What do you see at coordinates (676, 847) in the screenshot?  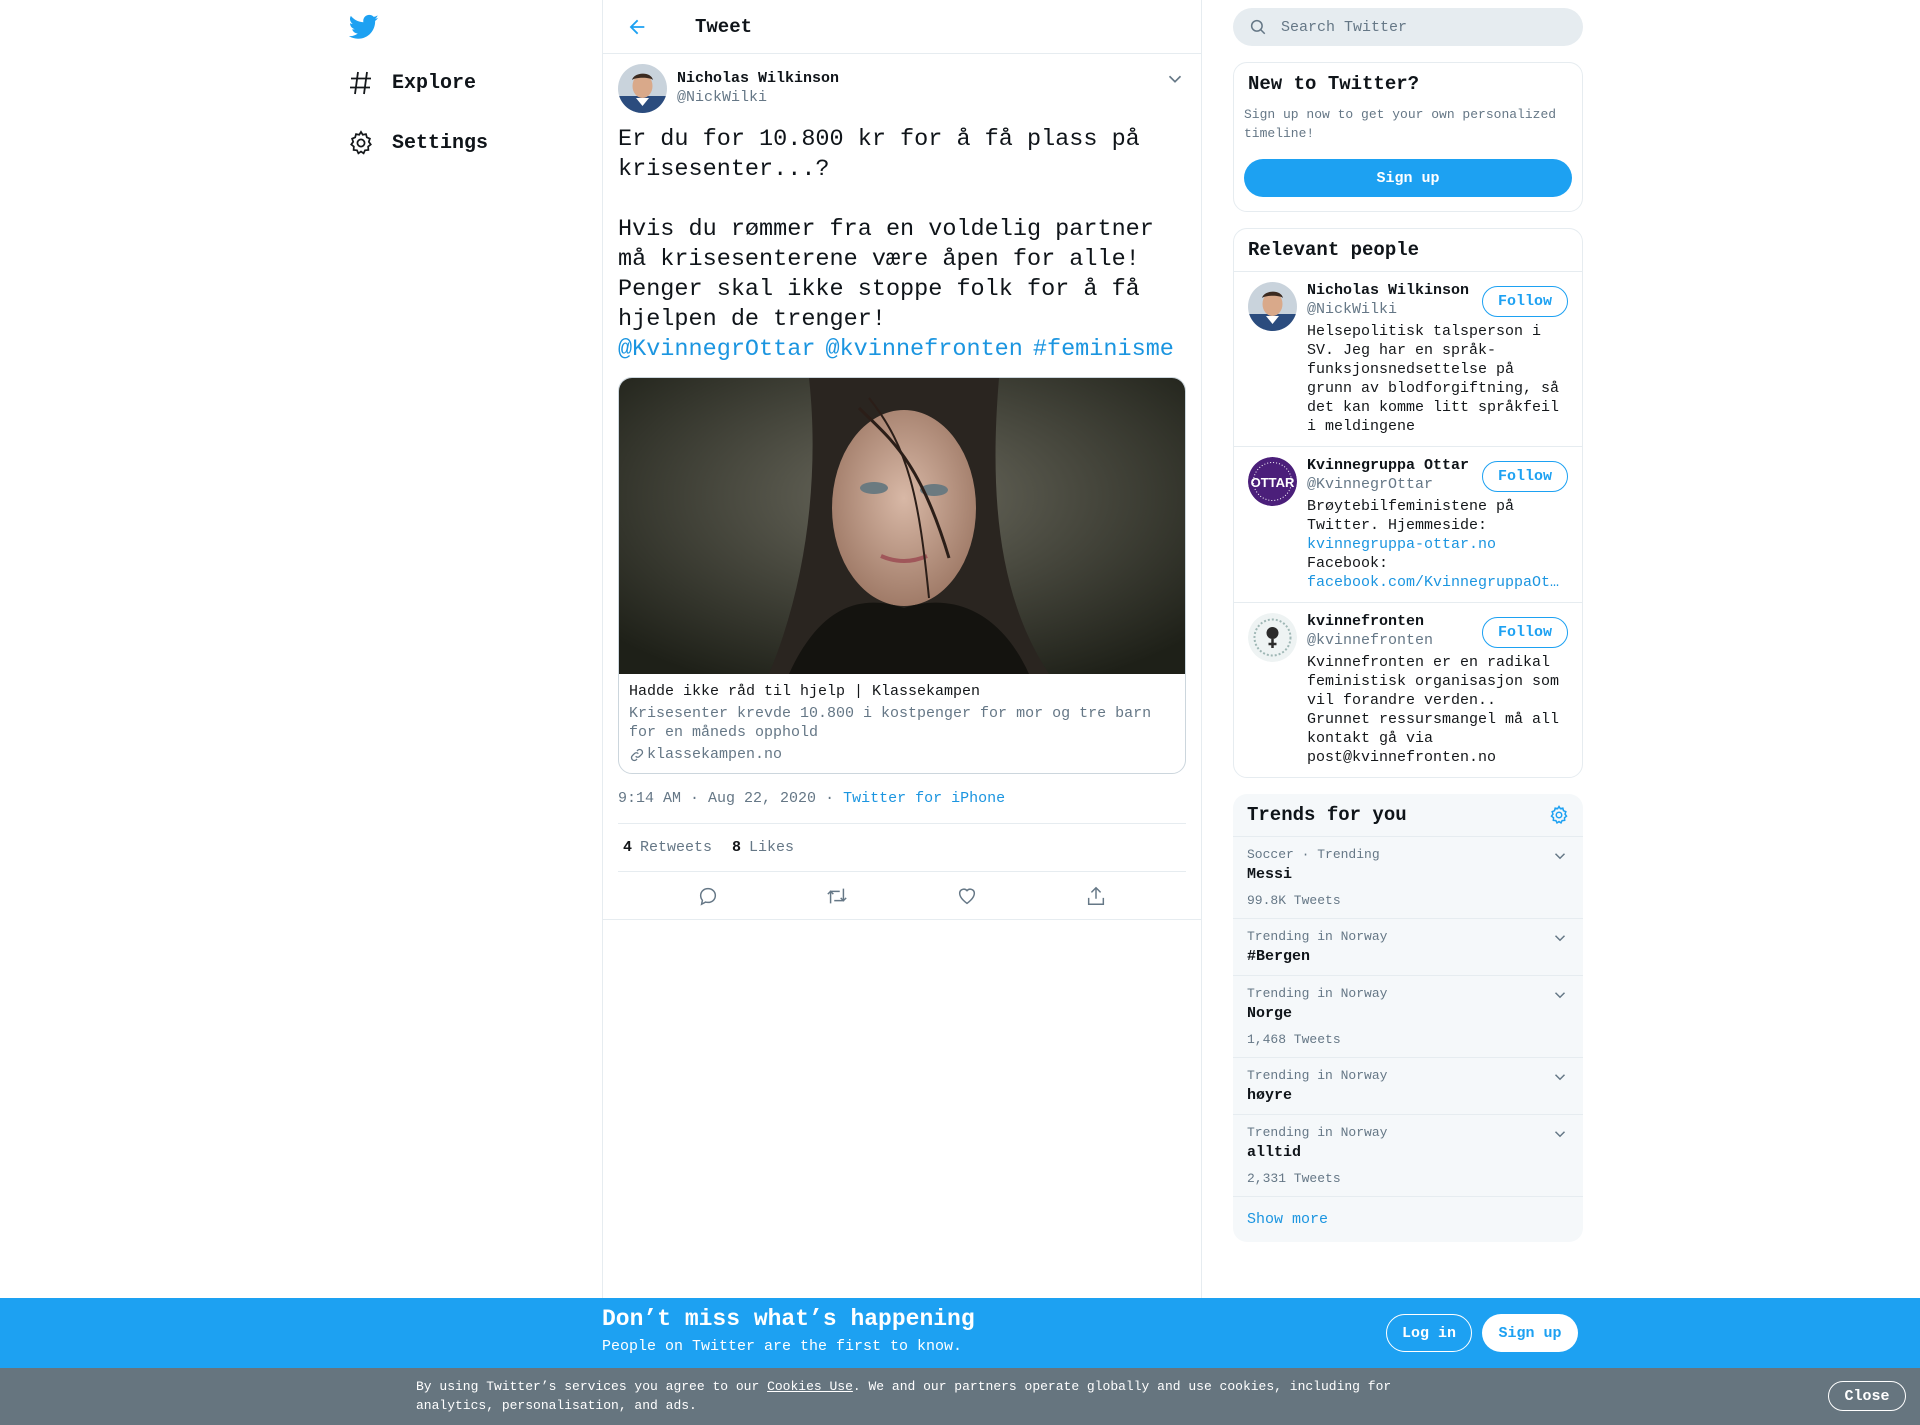 I see `retweets-label: Retweets` at bounding box center [676, 847].